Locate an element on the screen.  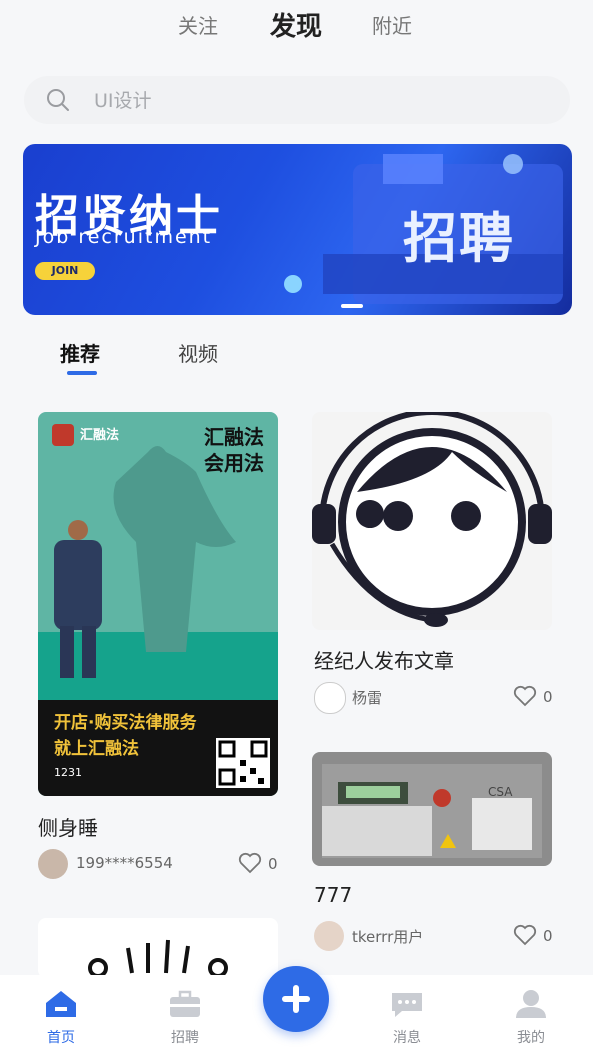
top-tab-bar: 关注 发现 附近 is located at coordinates (296, 25).